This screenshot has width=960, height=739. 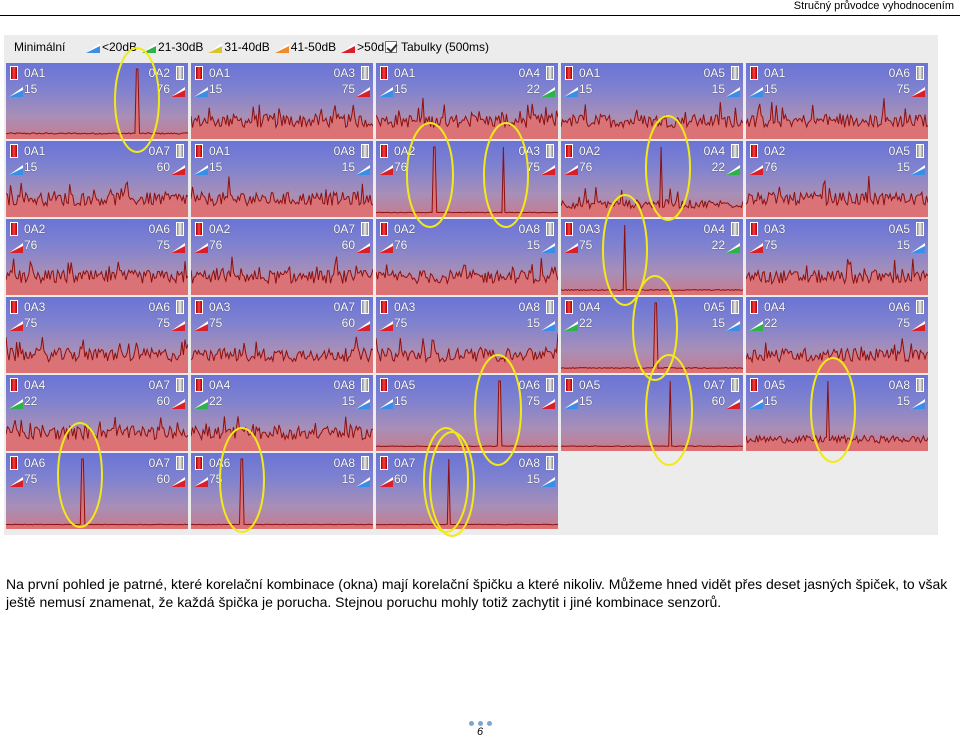 I want to click on correlation-tile: 0A2 0A6 76 75, so click(x=97, y=257).